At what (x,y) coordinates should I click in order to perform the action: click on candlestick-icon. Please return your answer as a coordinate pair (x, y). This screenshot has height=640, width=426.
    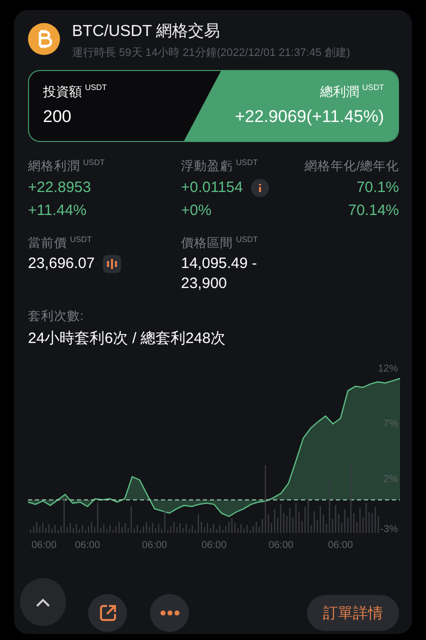
    Looking at the image, I should click on (111, 264).